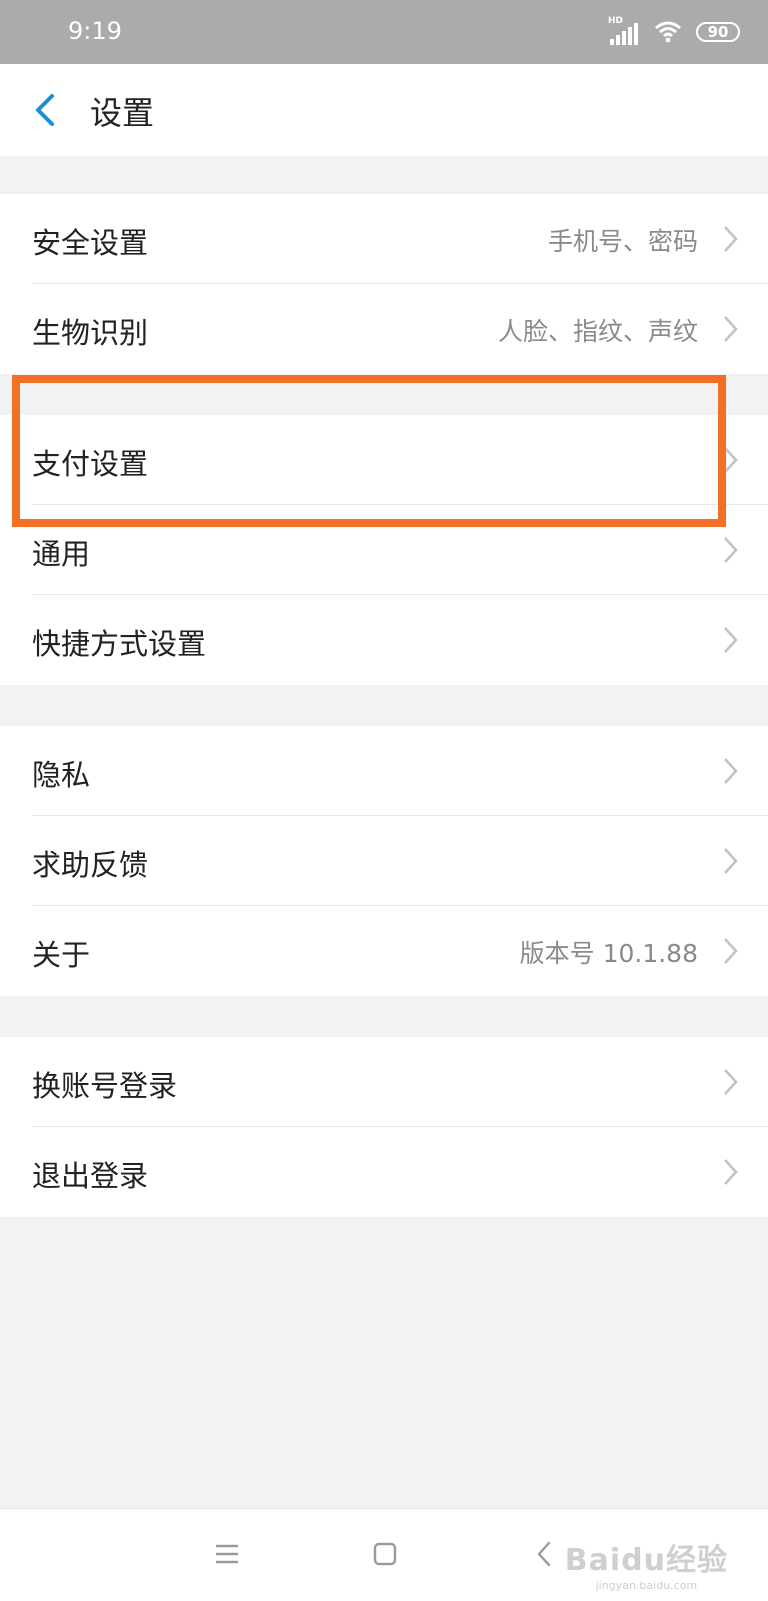 The height and width of the screenshot is (1601, 768). I want to click on battery-level: 90, so click(718, 32).